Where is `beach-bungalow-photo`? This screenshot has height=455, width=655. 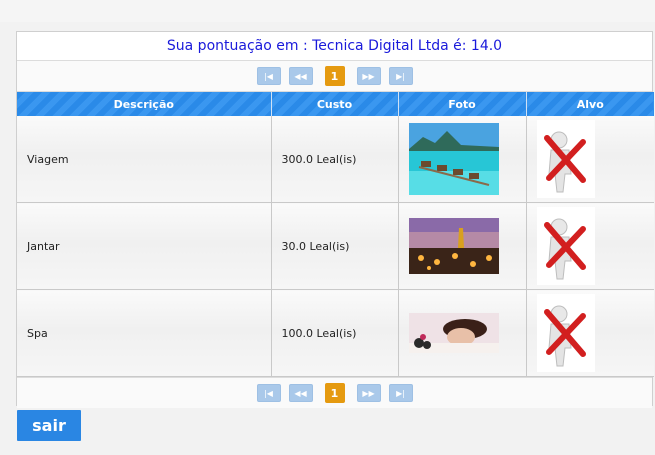
beach-bungalow-photo is located at coordinates (453, 159).